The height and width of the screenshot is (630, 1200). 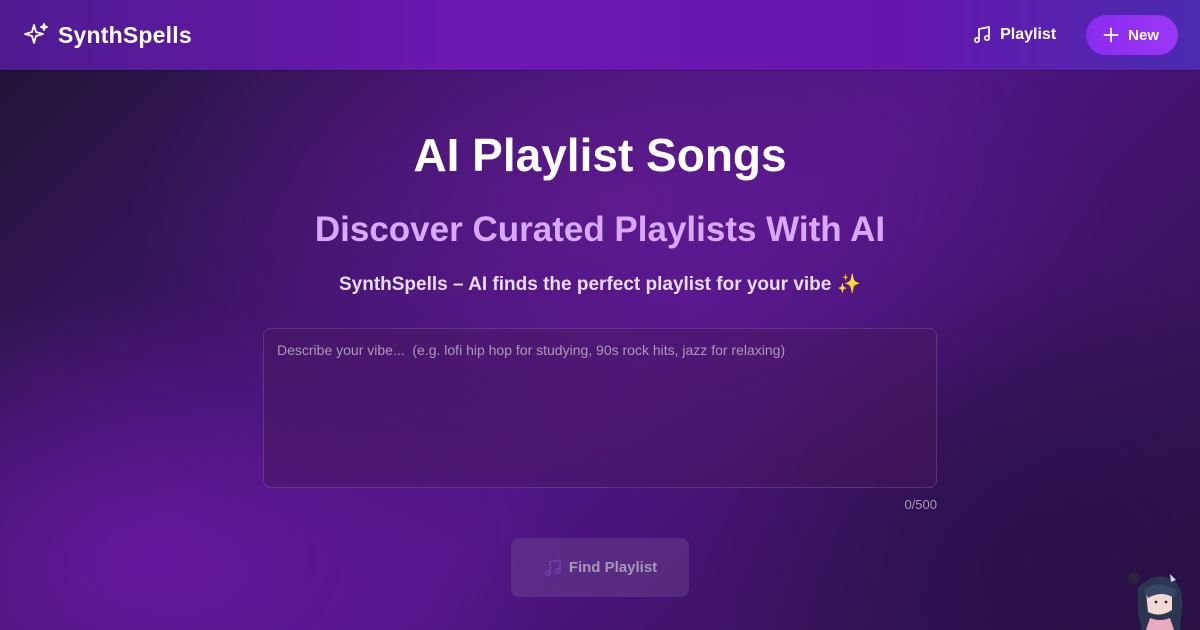 What do you see at coordinates (1028, 34) in the screenshot?
I see `playlist-nav-label: Playlist` at bounding box center [1028, 34].